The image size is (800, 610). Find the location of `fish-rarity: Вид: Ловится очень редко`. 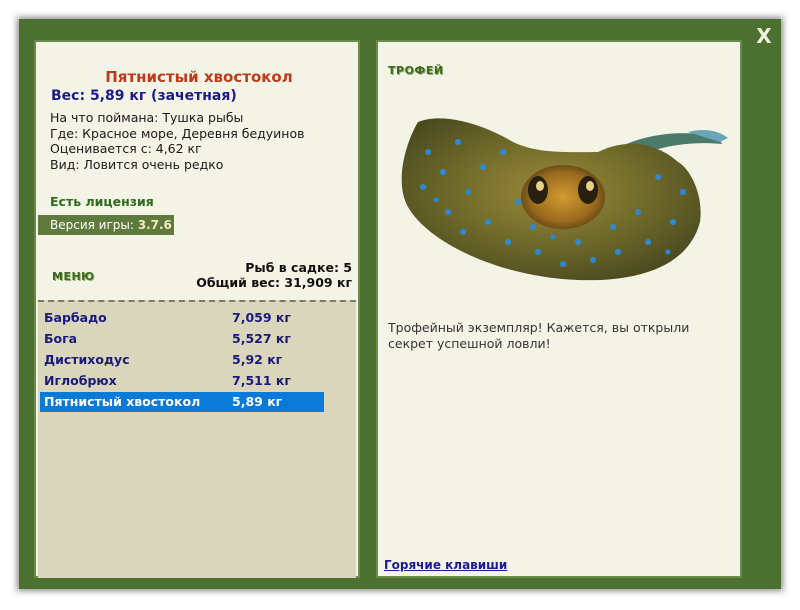

fish-rarity: Вид: Ловится очень редко is located at coordinates (137, 164).